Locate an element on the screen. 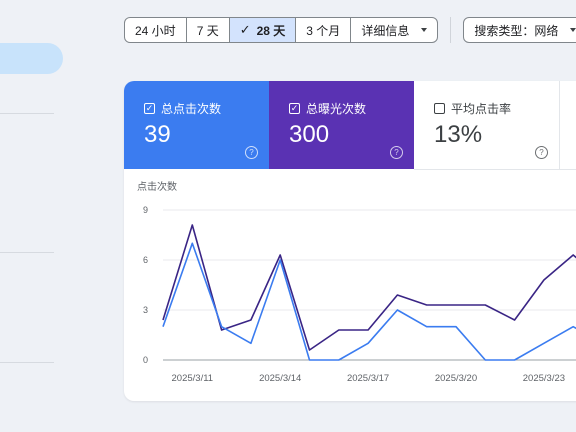  metric-value: 300 is located at coordinates (309, 134).